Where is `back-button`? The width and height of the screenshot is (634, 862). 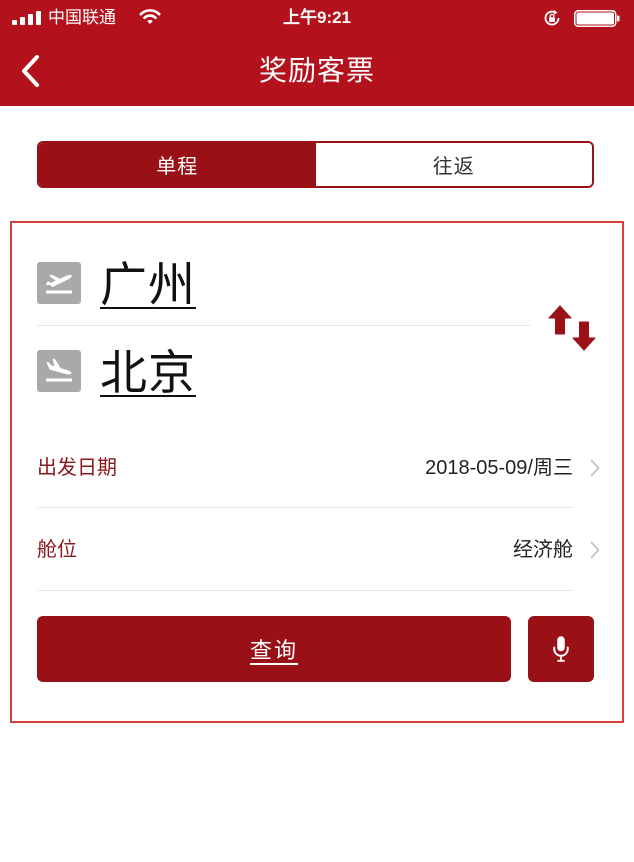
back-button is located at coordinates (30, 71).